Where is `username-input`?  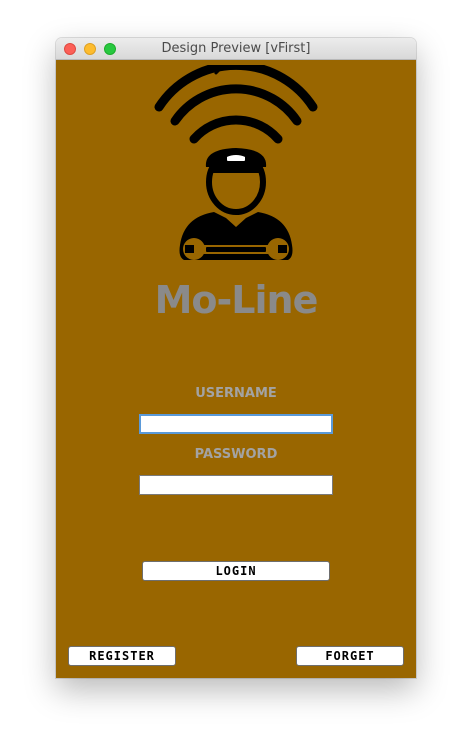
username-input is located at coordinates (236, 424).